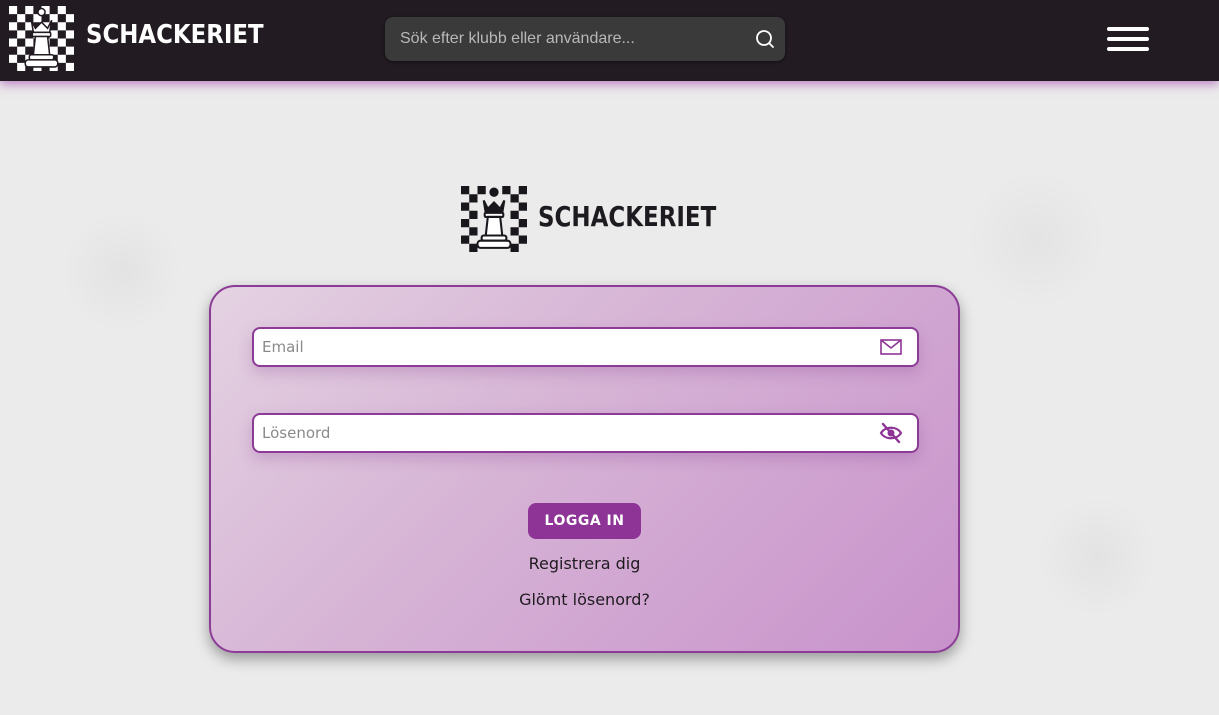 The height and width of the screenshot is (715, 1219). What do you see at coordinates (175, 35) in the screenshot?
I see `brand-name: SCHACKERIET` at bounding box center [175, 35].